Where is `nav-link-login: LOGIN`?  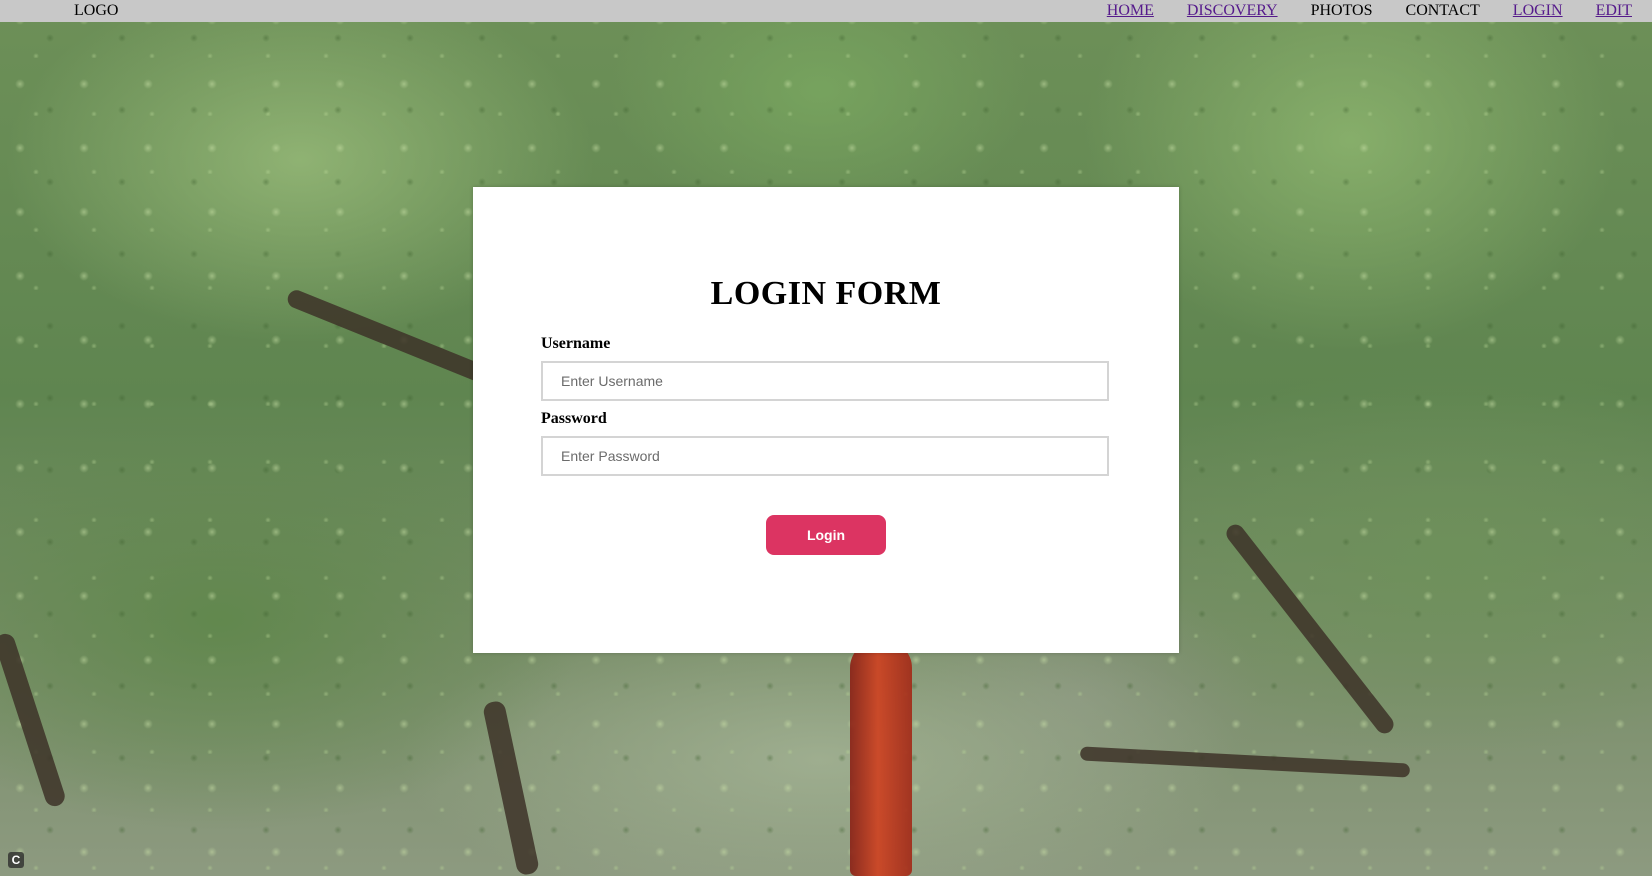
nav-link-login: LOGIN is located at coordinates (1538, 11).